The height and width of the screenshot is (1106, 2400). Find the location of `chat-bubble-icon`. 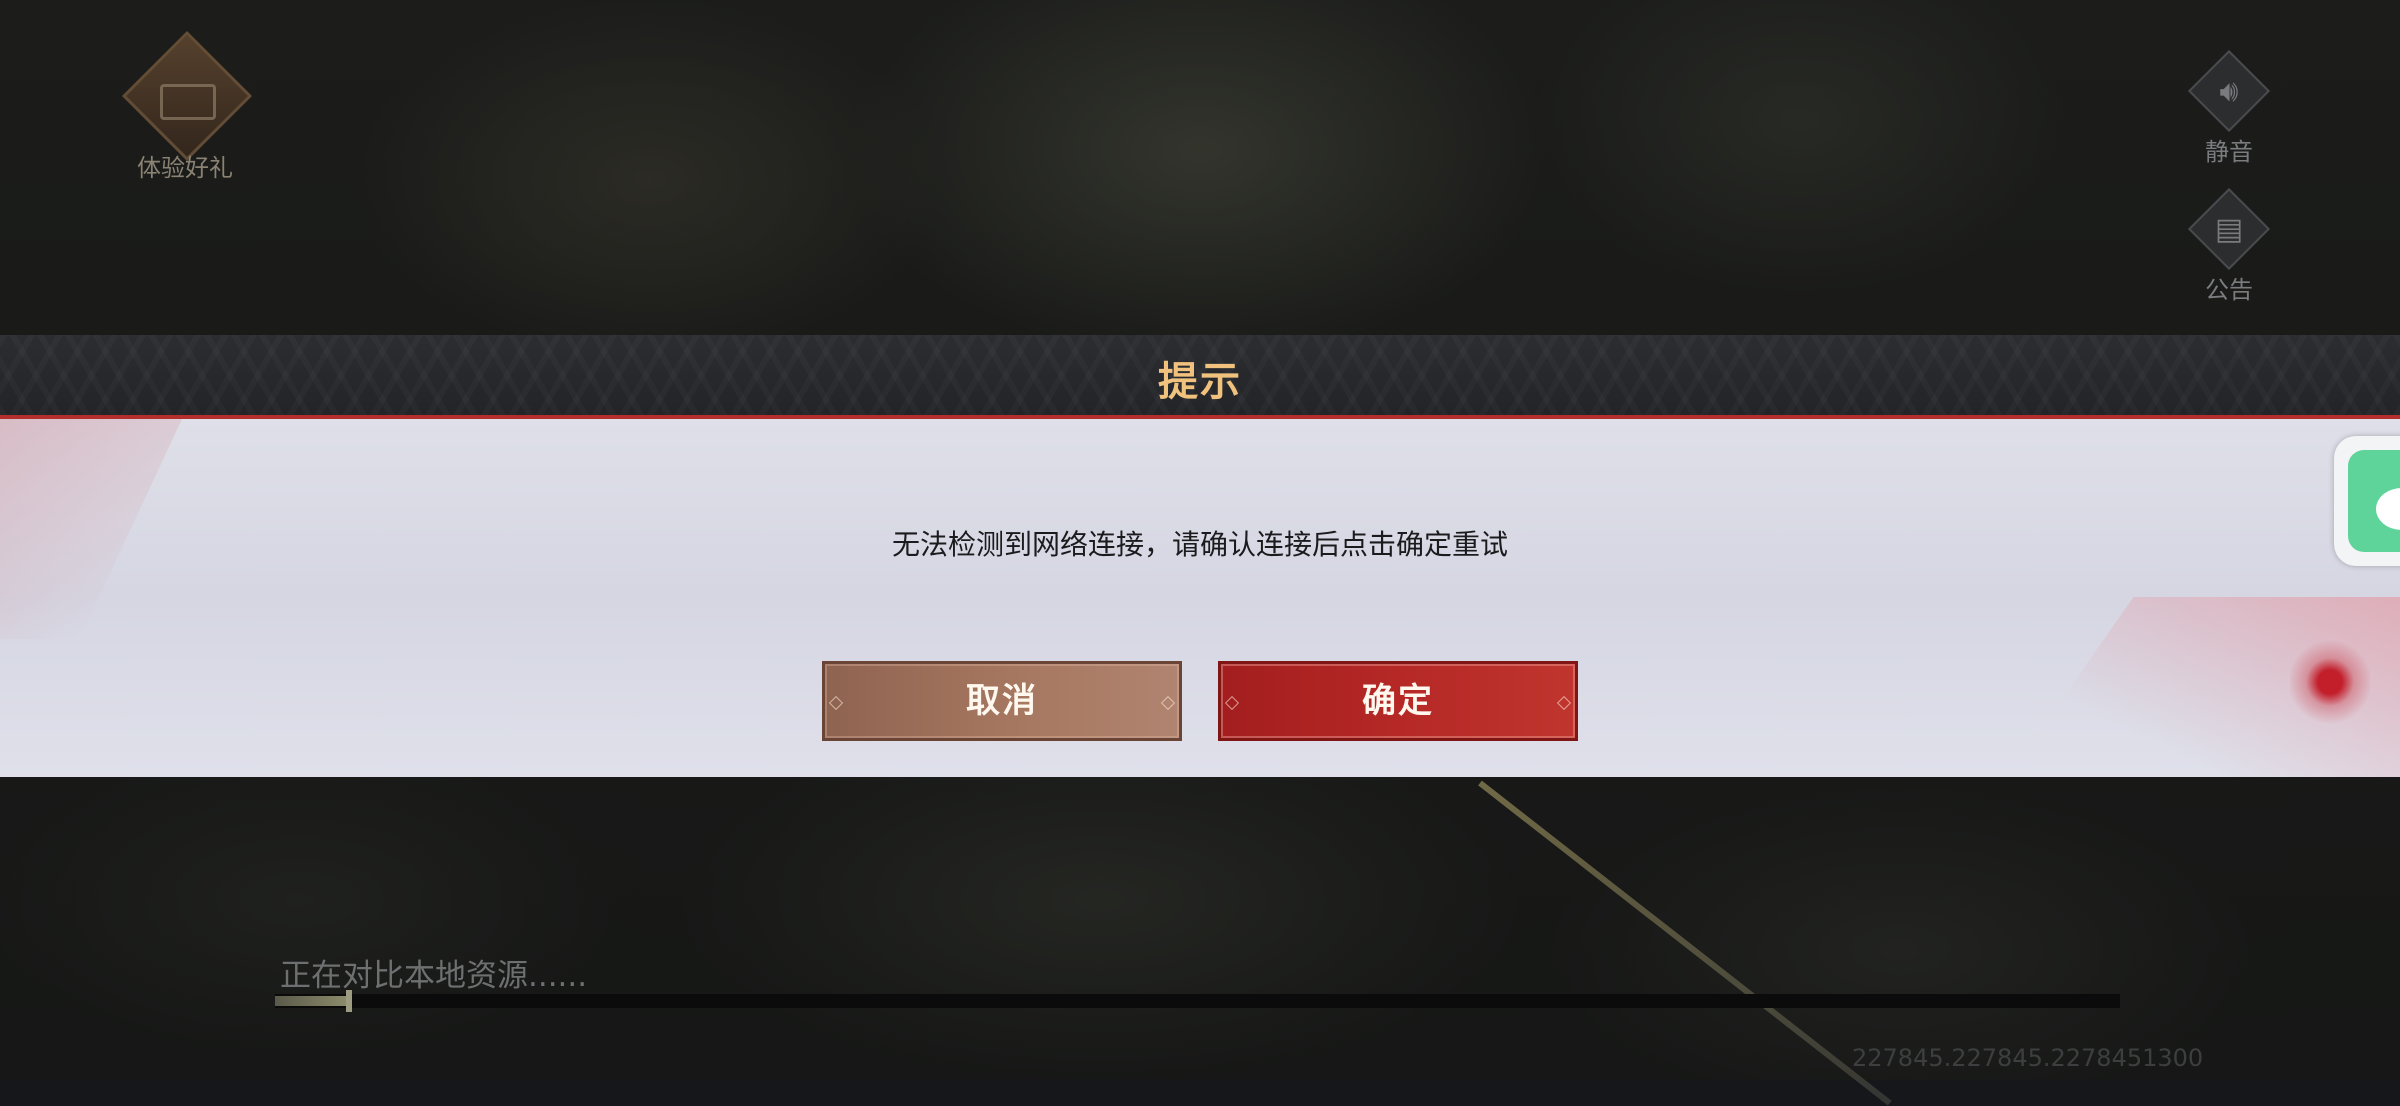

chat-bubble-icon is located at coordinates (2388, 509).